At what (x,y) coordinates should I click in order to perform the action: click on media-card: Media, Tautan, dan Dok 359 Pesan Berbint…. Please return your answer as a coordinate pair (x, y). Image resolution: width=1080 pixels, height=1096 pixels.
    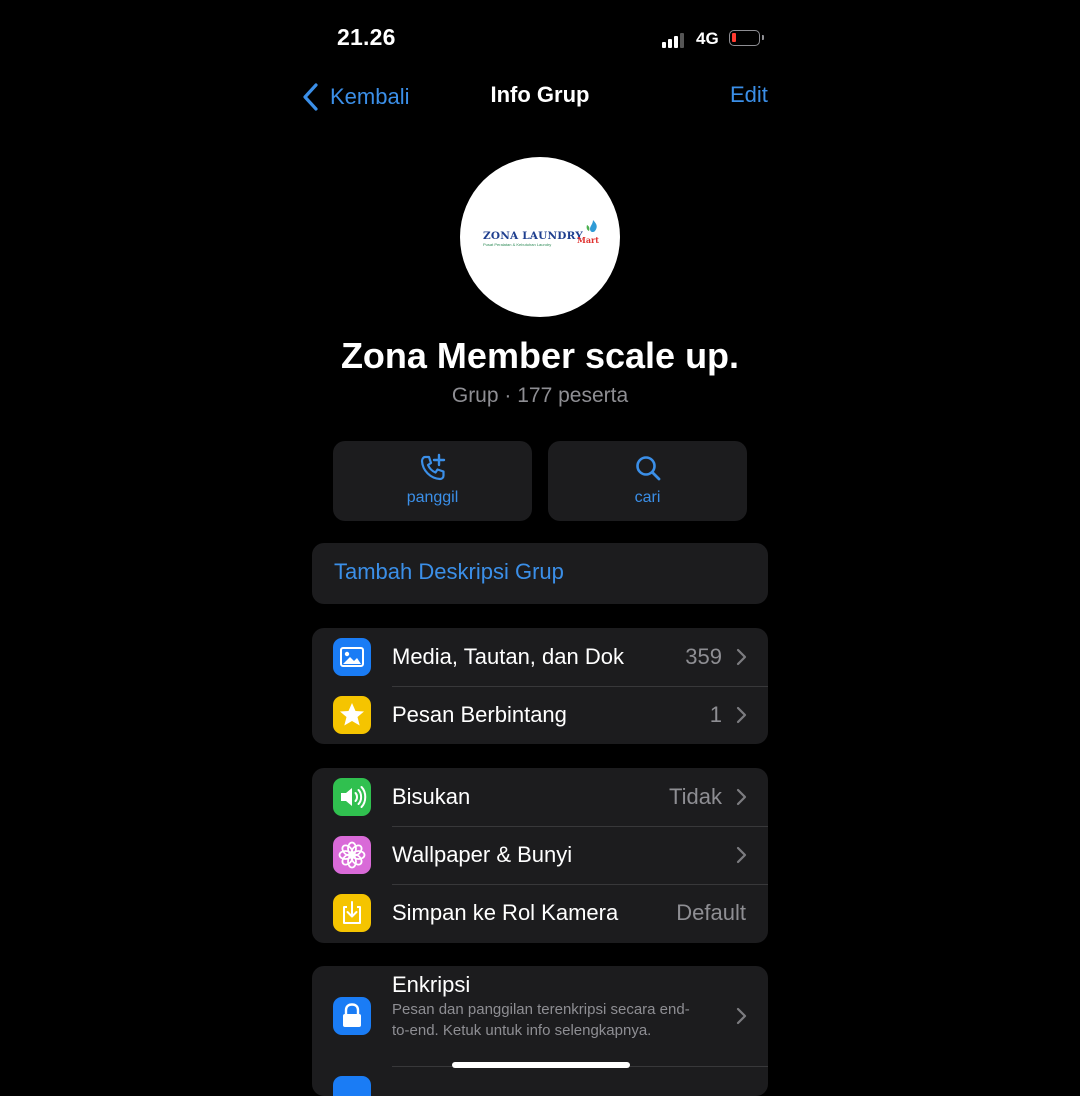
    Looking at the image, I should click on (540, 686).